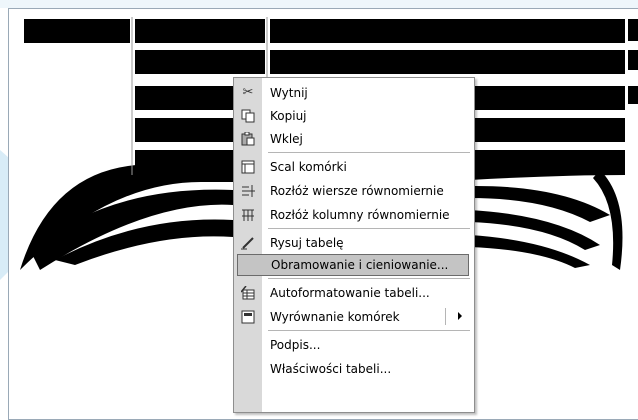 The height and width of the screenshot is (420, 638). What do you see at coordinates (460, 316) in the screenshot?
I see `submenu-arrow-icon` at bounding box center [460, 316].